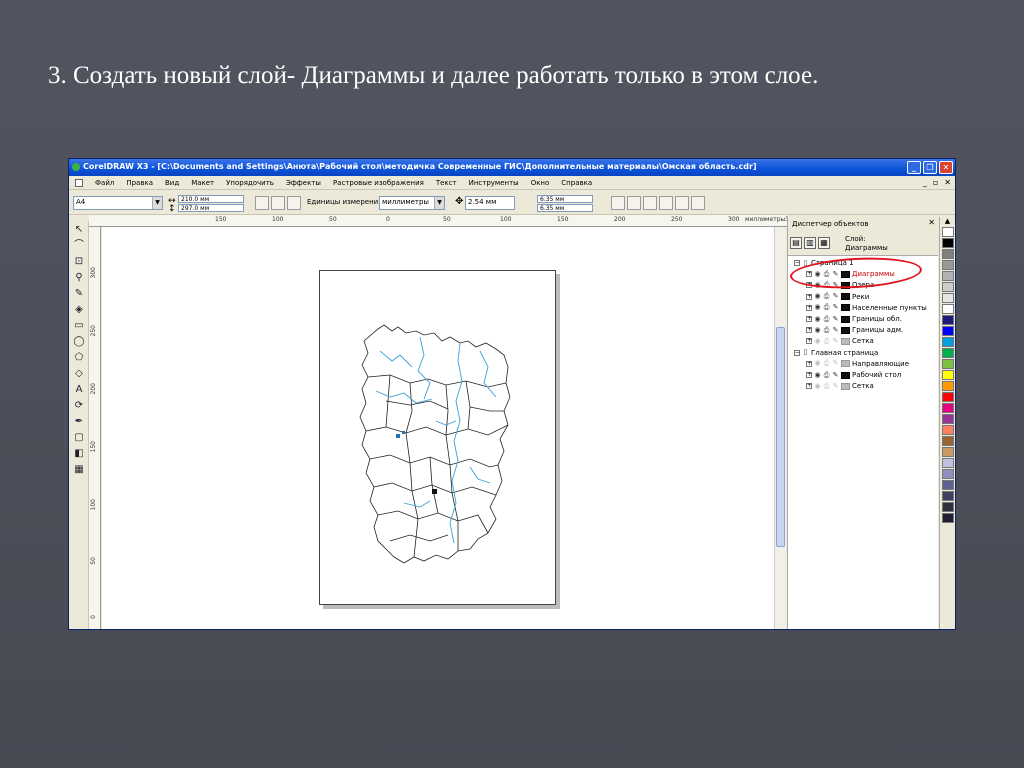 Image resolution: width=1024 pixels, height=768 pixels. Describe the element at coordinates (796, 243) in the screenshot. I see `new-layer-icon: ▤` at that location.